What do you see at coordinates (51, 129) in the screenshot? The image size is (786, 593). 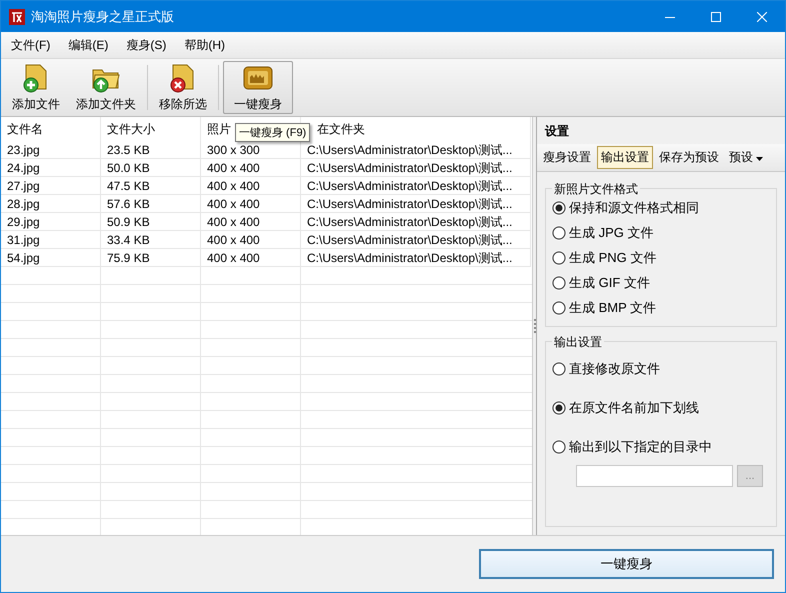 I see `column-header: 文件名` at bounding box center [51, 129].